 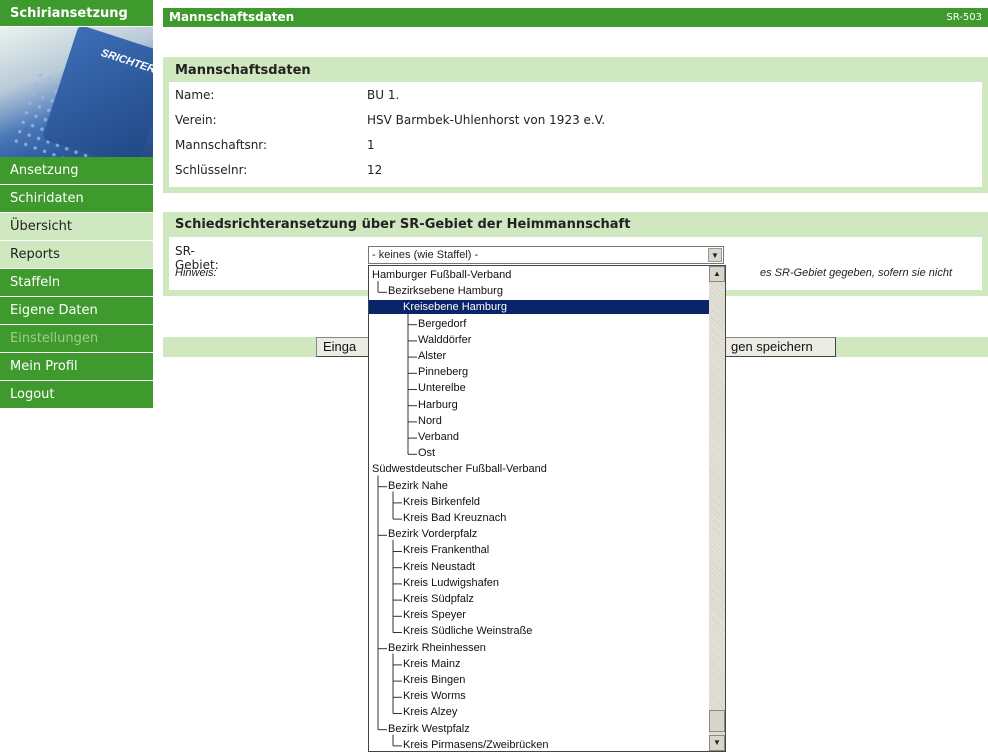 I want to click on nav-item-schiridaten: Schiridaten, so click(x=76, y=199).